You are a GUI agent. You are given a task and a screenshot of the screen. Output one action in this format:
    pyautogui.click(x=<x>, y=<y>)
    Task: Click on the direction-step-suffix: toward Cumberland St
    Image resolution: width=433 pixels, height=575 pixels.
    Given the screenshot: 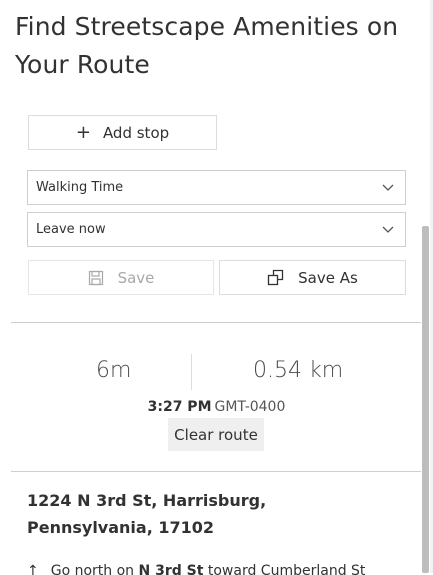 What is the action you would take?
    pyautogui.click(x=286, y=569)
    